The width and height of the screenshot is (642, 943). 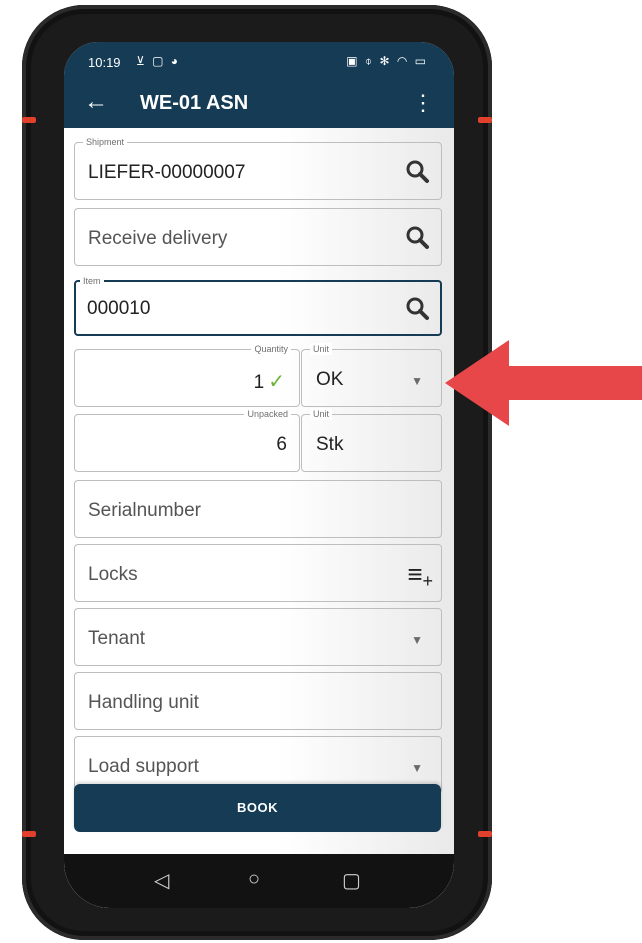 I want to click on nav-back-icon: ◁, so click(x=161, y=880).